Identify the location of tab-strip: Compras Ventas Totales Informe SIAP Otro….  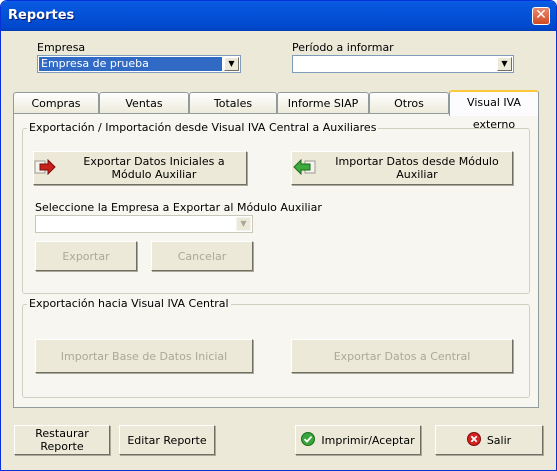
(279, 110).